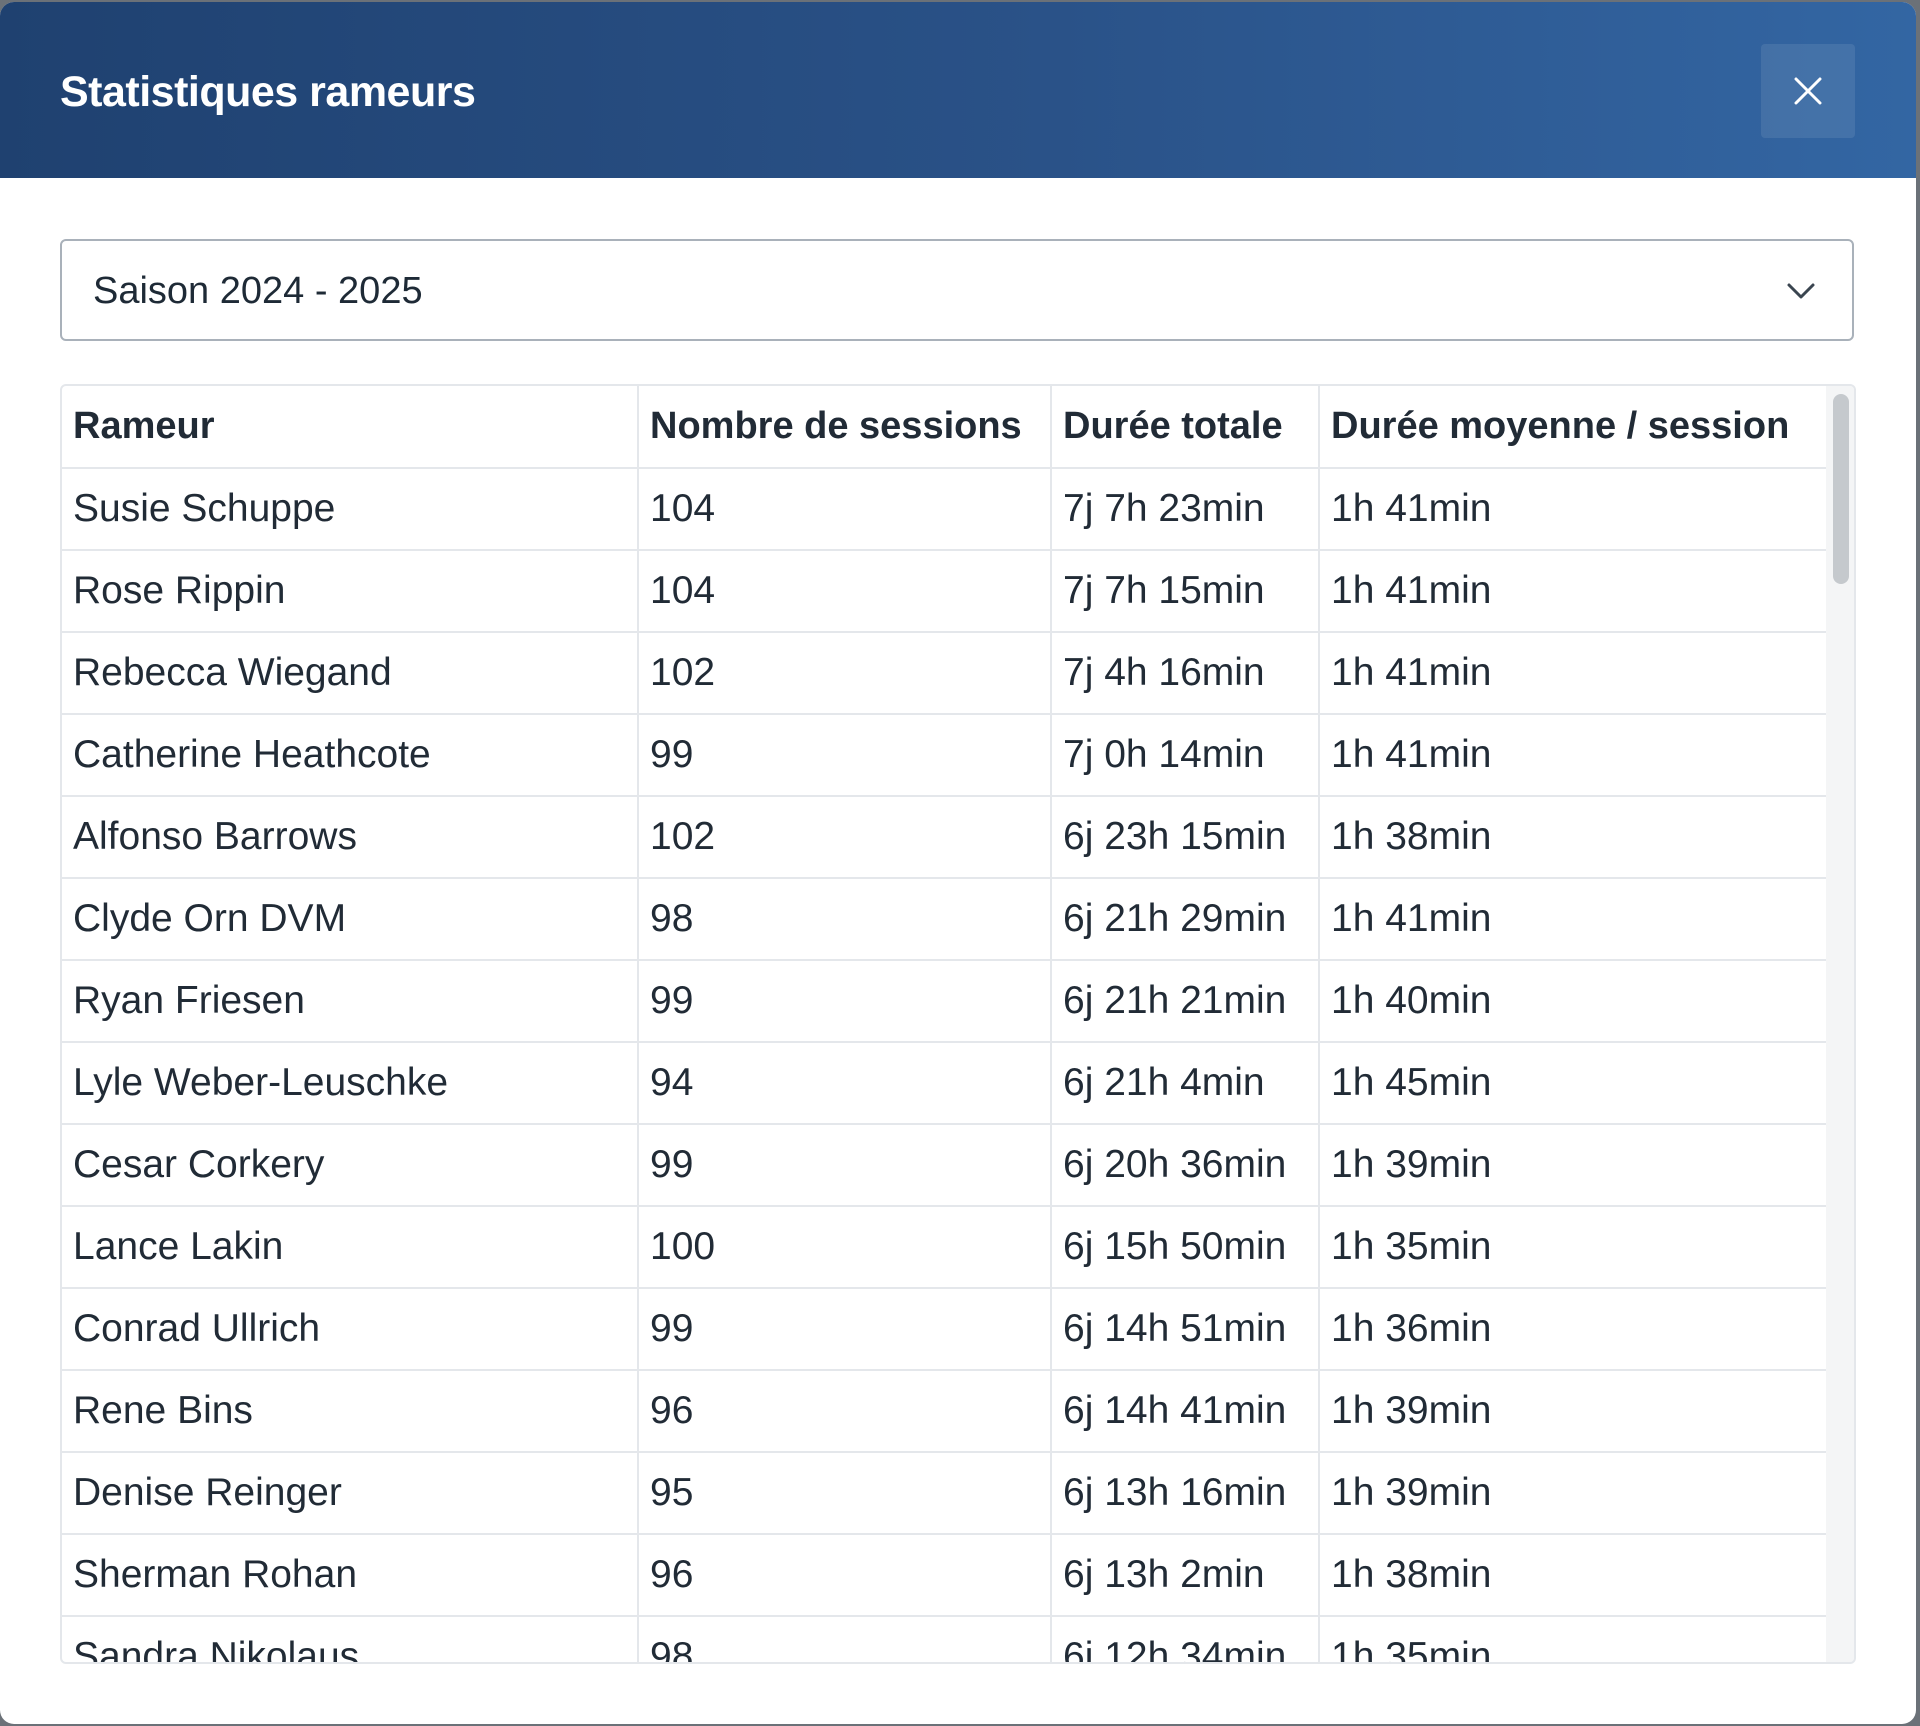  Describe the element at coordinates (350, 837) in the screenshot. I see `rower-name-cell: Alfonso Barrows` at that location.